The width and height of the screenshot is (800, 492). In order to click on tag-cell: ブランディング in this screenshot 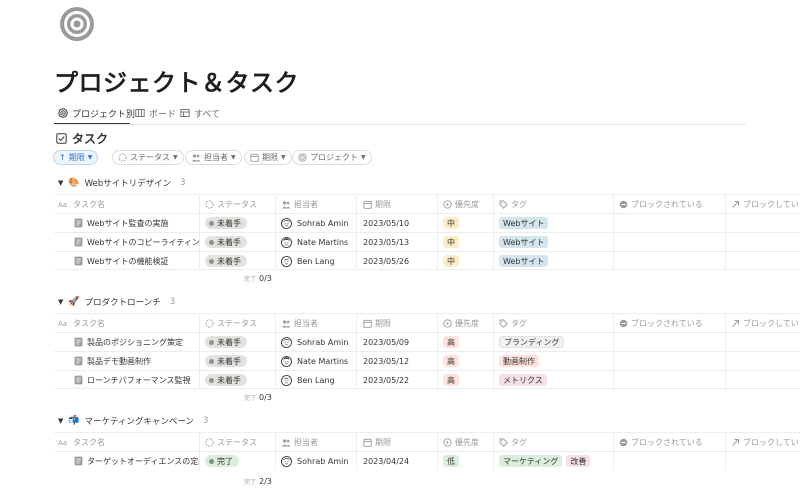, I will do `click(554, 342)`.